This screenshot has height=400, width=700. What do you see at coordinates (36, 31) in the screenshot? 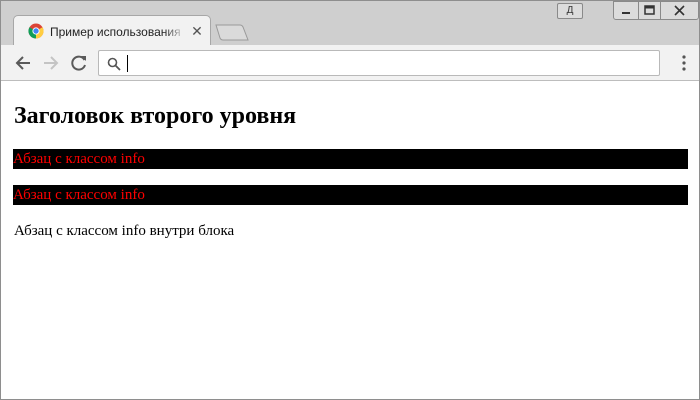
I see `chrome-logo-icon` at bounding box center [36, 31].